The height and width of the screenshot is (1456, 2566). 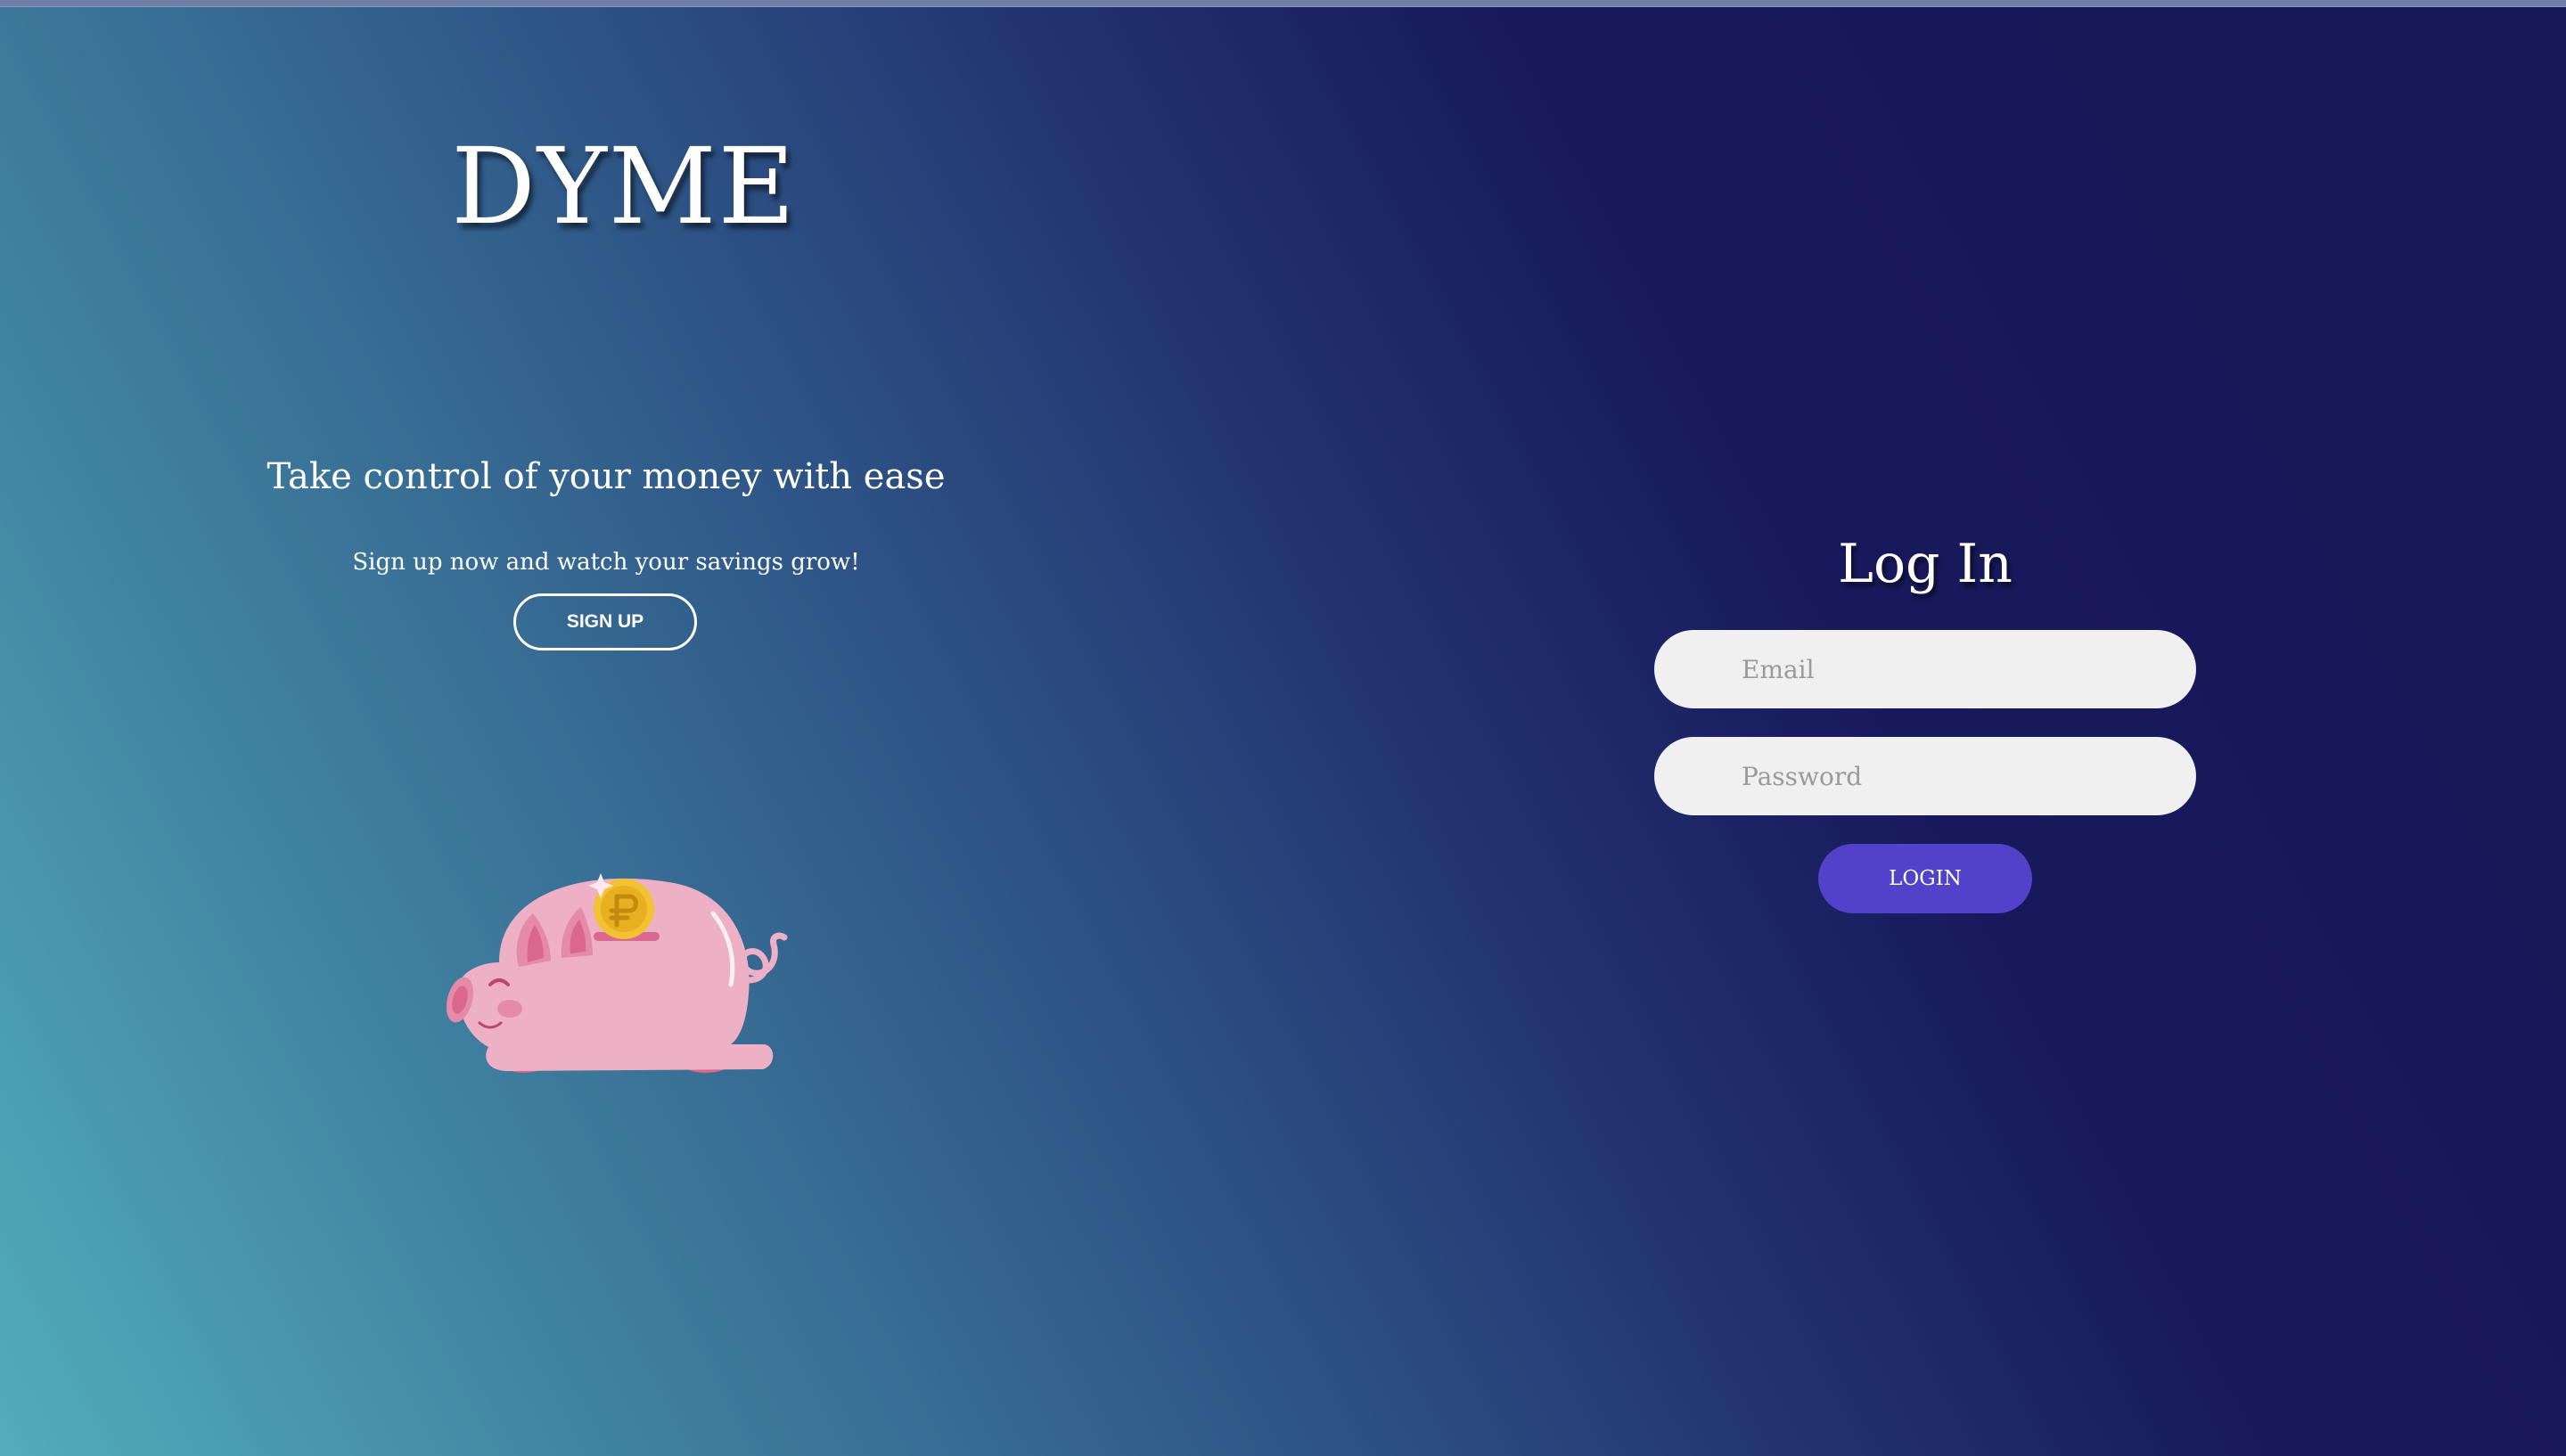 I want to click on password-field, so click(x=1925, y=776).